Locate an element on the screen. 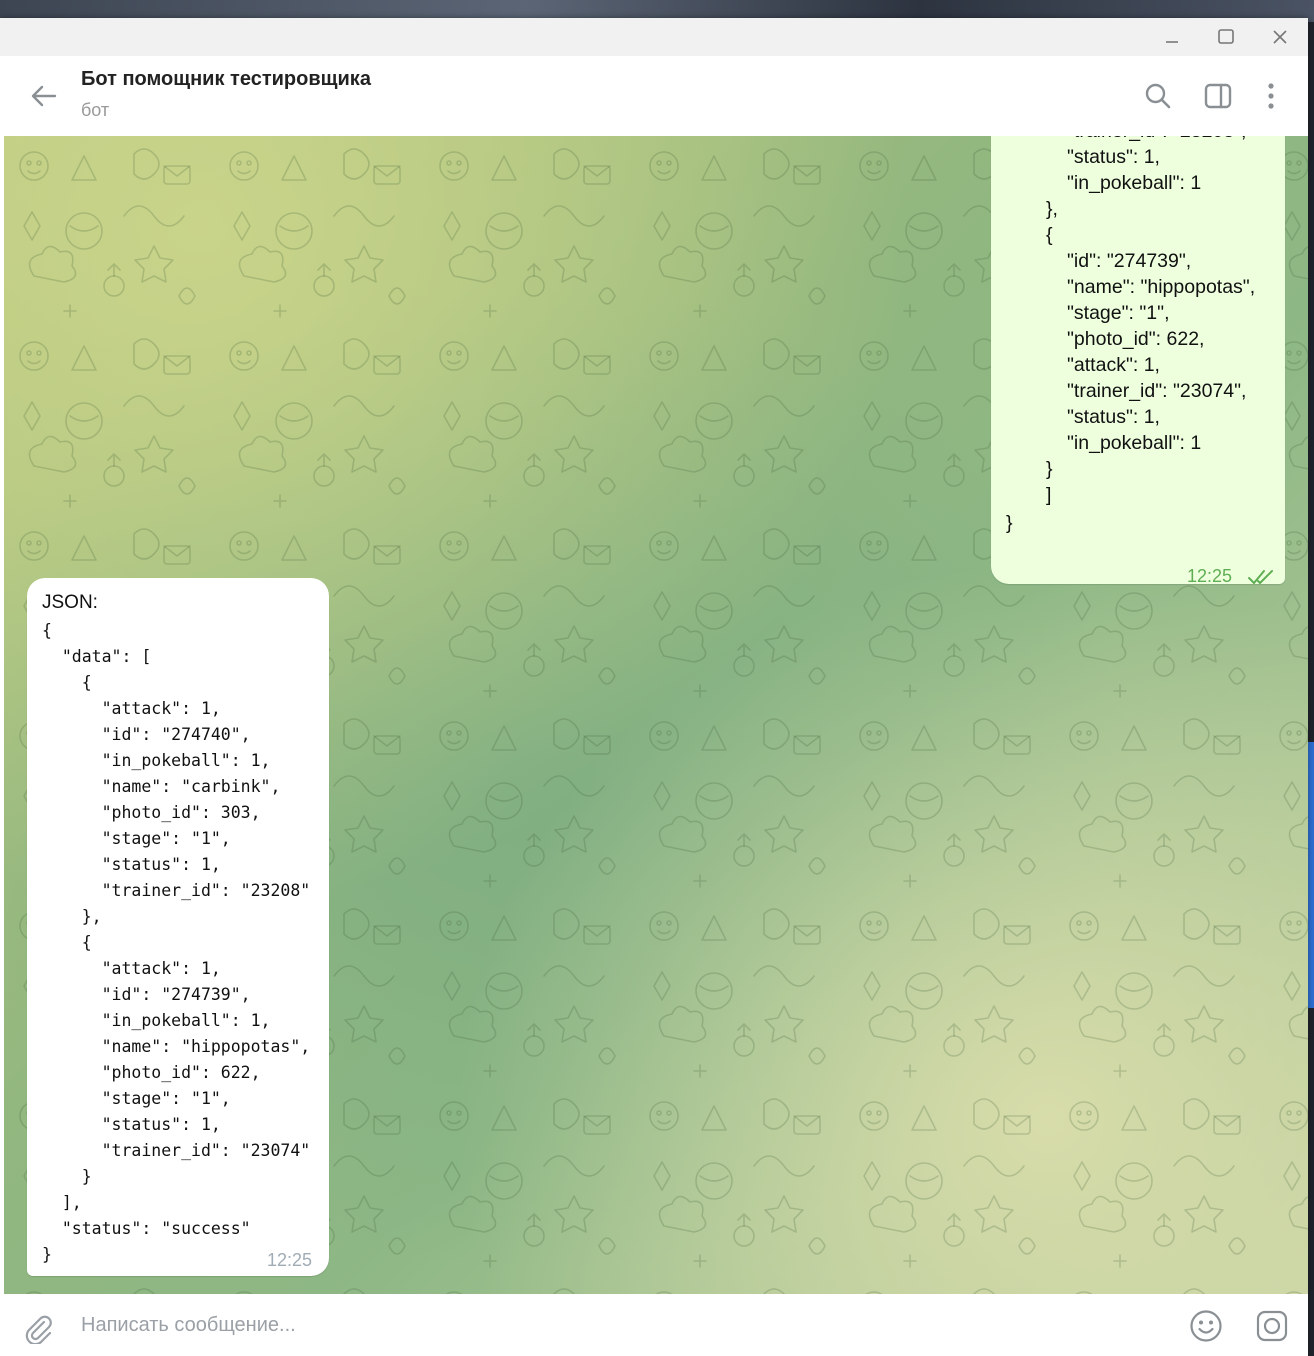 The width and height of the screenshot is (1314, 1356). arrow-left-icon is located at coordinates (44, 96).